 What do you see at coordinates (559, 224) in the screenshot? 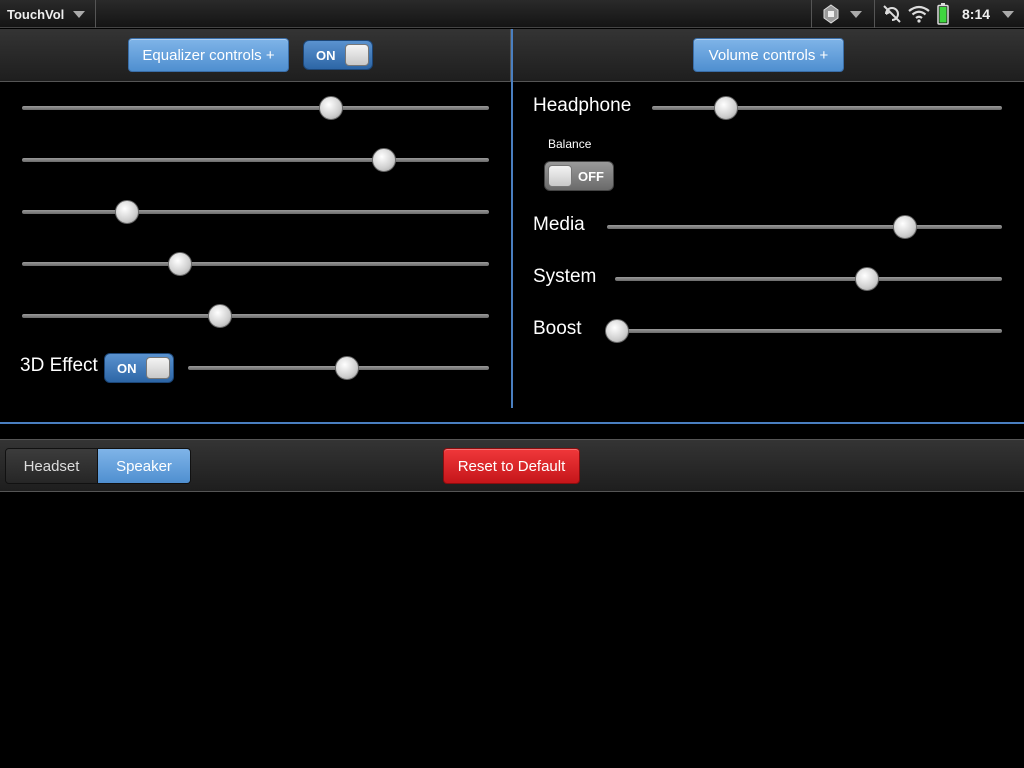
I see `media-label: Media` at bounding box center [559, 224].